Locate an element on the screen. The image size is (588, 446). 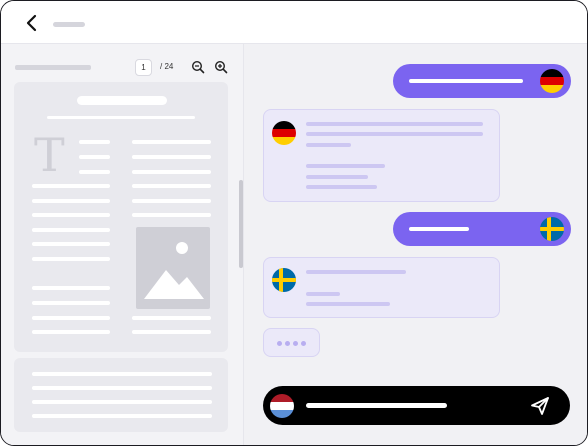
typing-indicator is located at coordinates (291, 342).